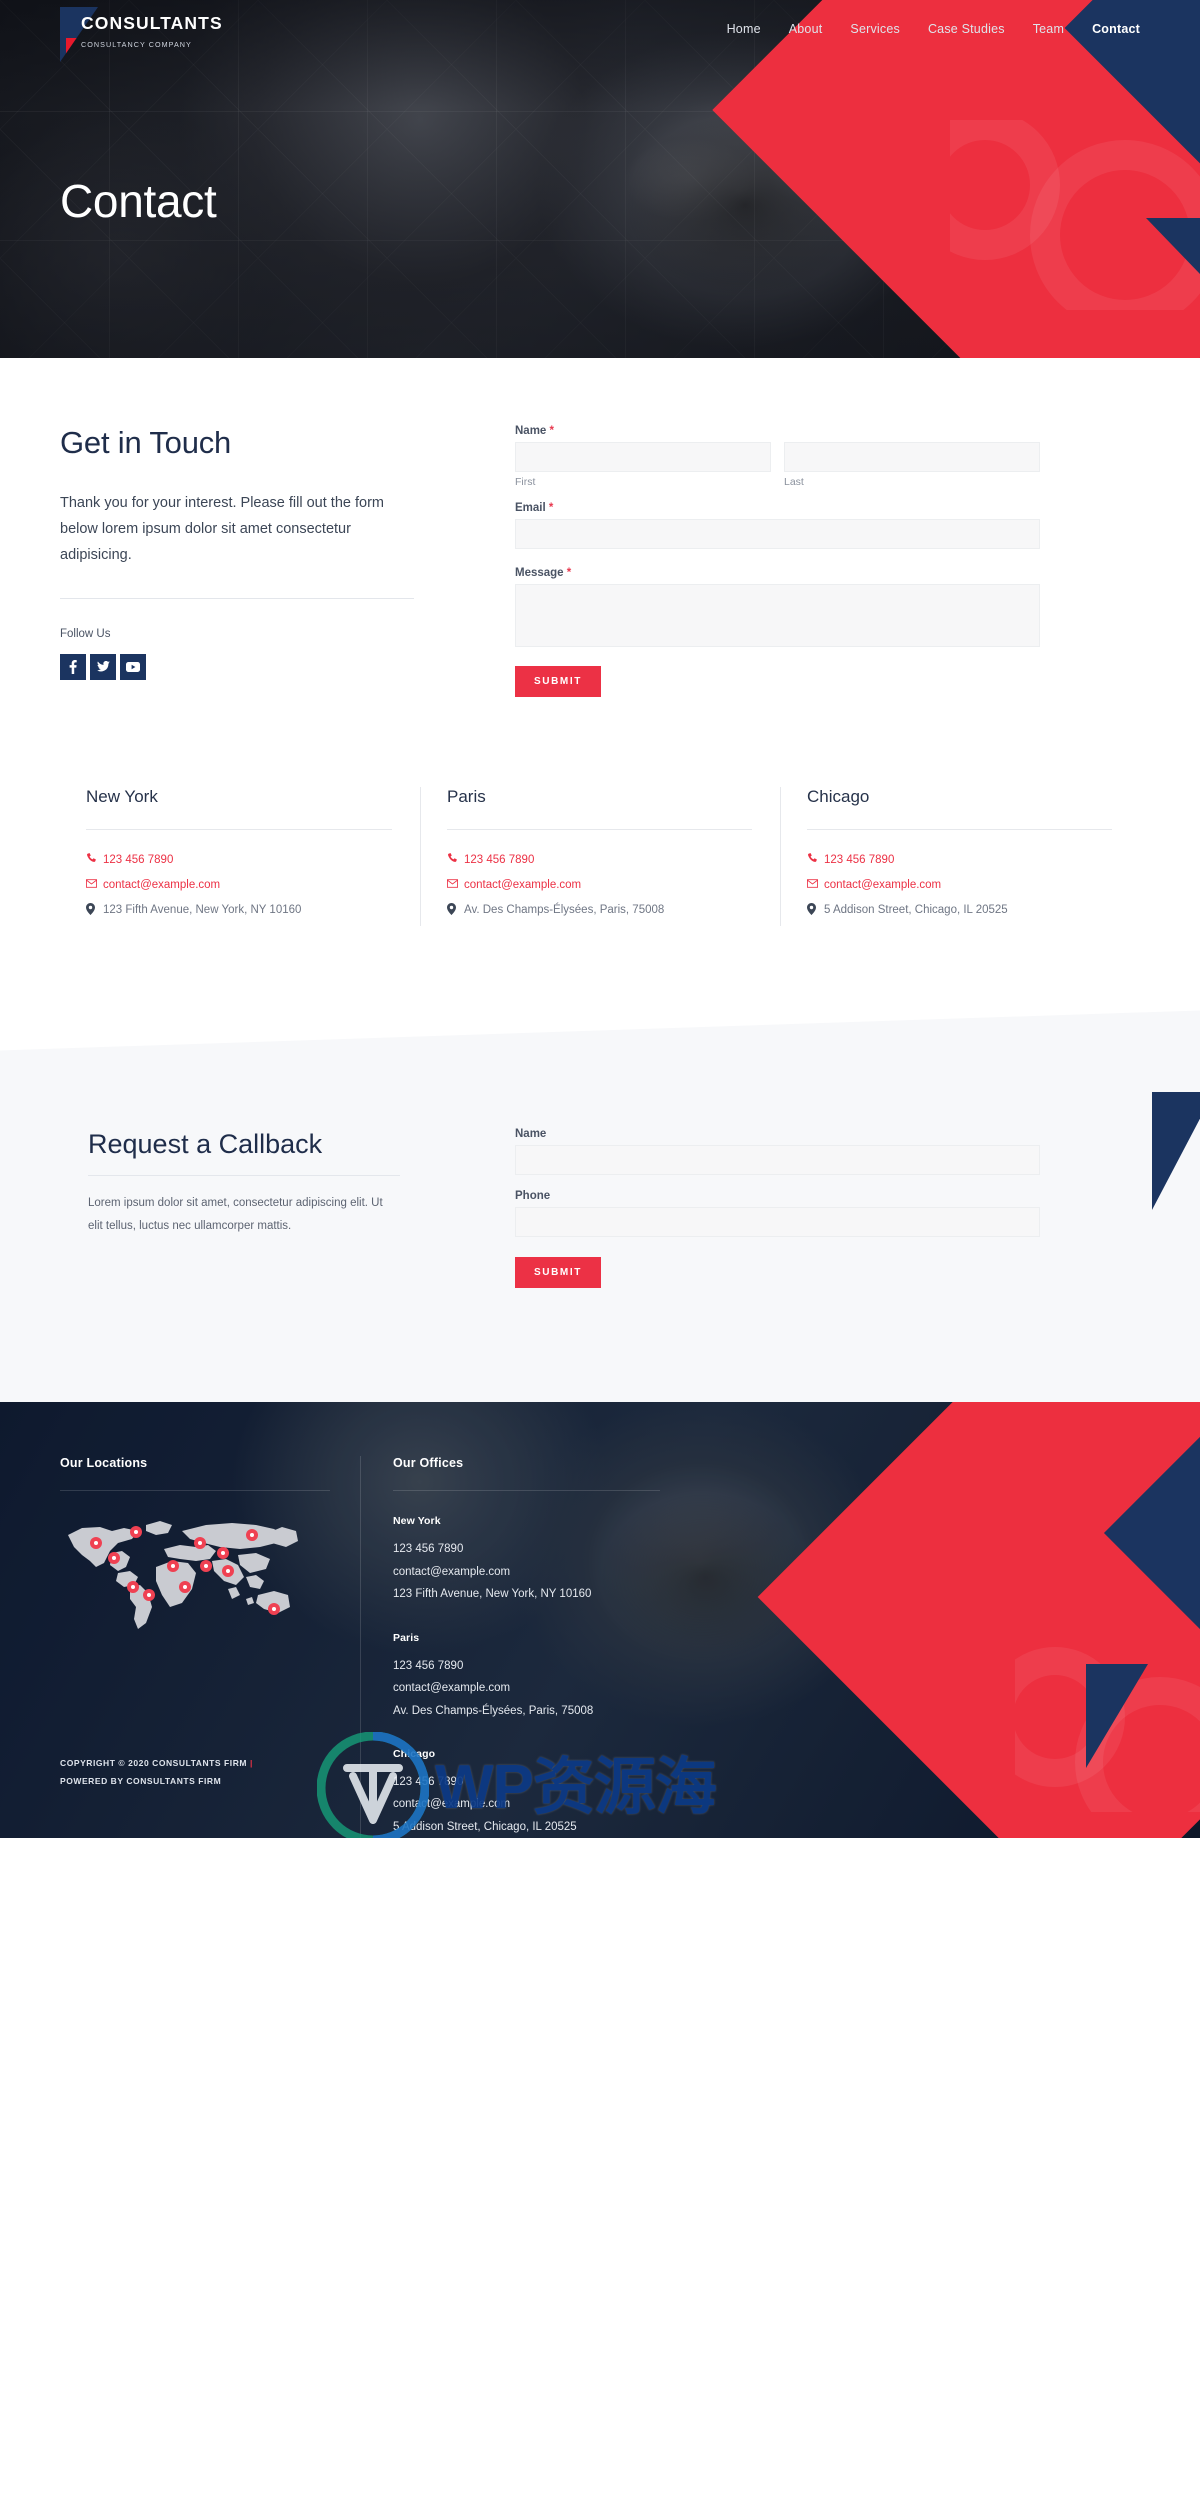  What do you see at coordinates (838, 796) in the screenshot?
I see `office-city: Chicago` at bounding box center [838, 796].